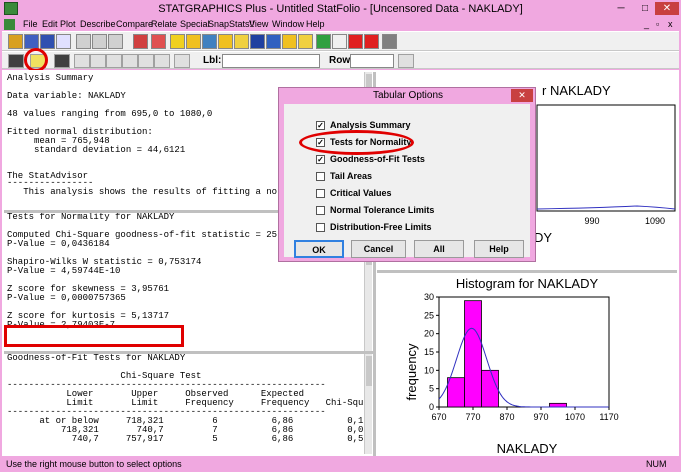 Image resolution: width=681 pixels, height=472 pixels. I want to click on minimize-button: ─, so click(621, 8).